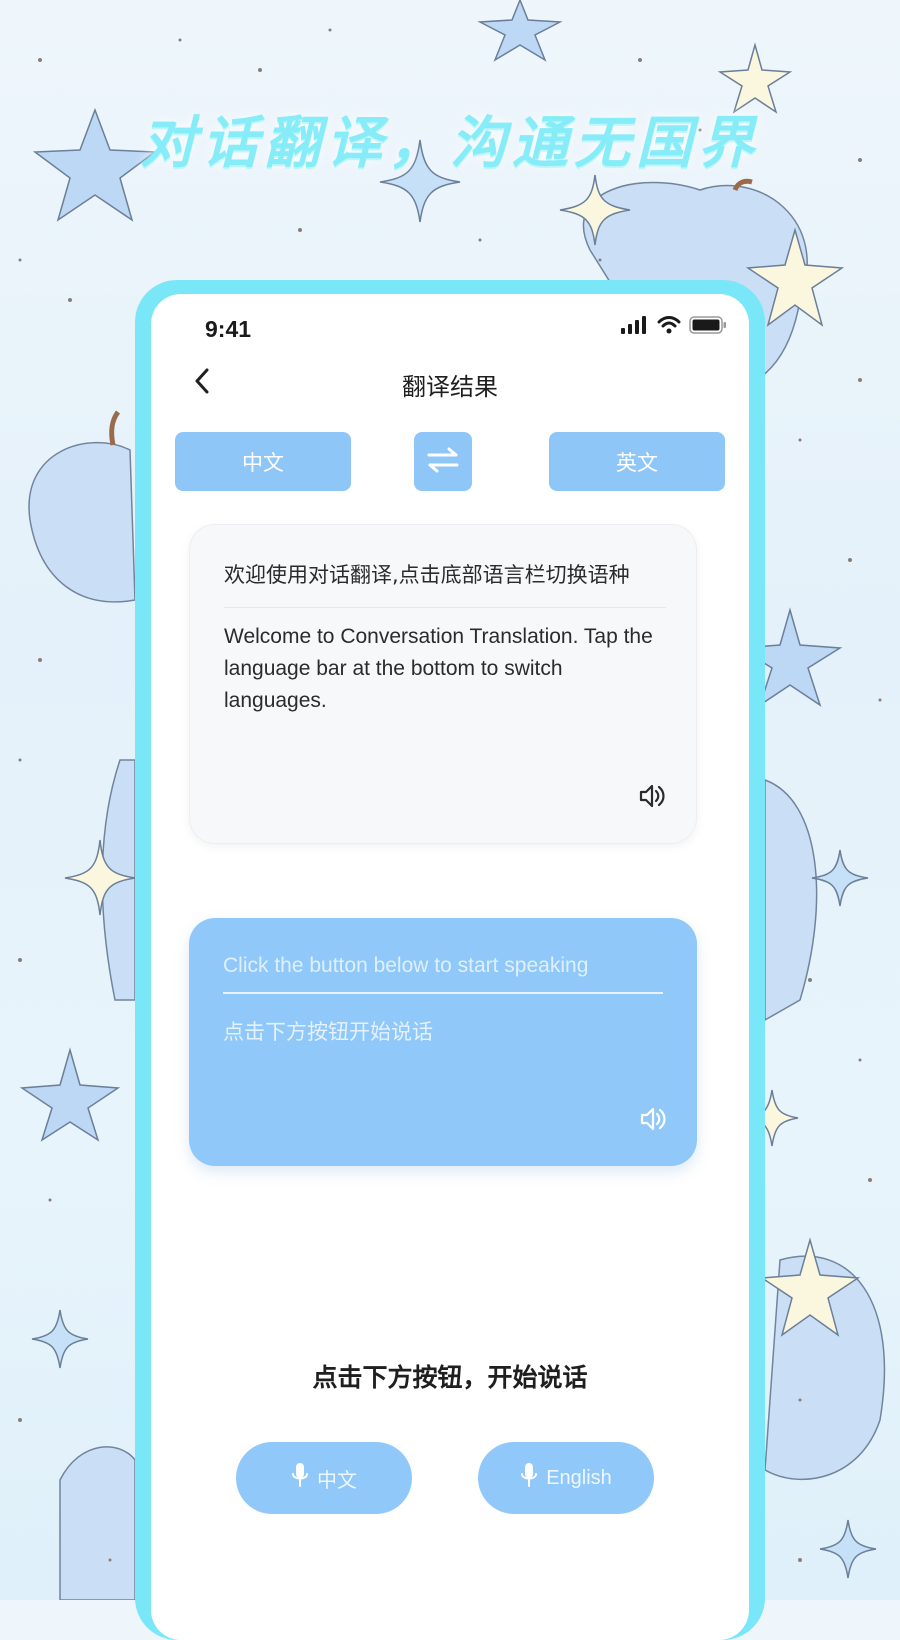 The width and height of the screenshot is (900, 1640). I want to click on mic-button-label: English, so click(579, 1477).